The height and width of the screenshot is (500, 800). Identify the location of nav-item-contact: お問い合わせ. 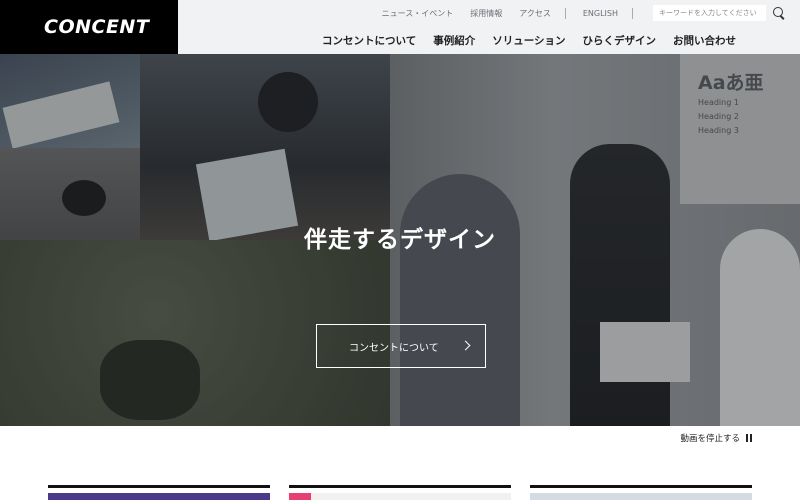
(704, 40).